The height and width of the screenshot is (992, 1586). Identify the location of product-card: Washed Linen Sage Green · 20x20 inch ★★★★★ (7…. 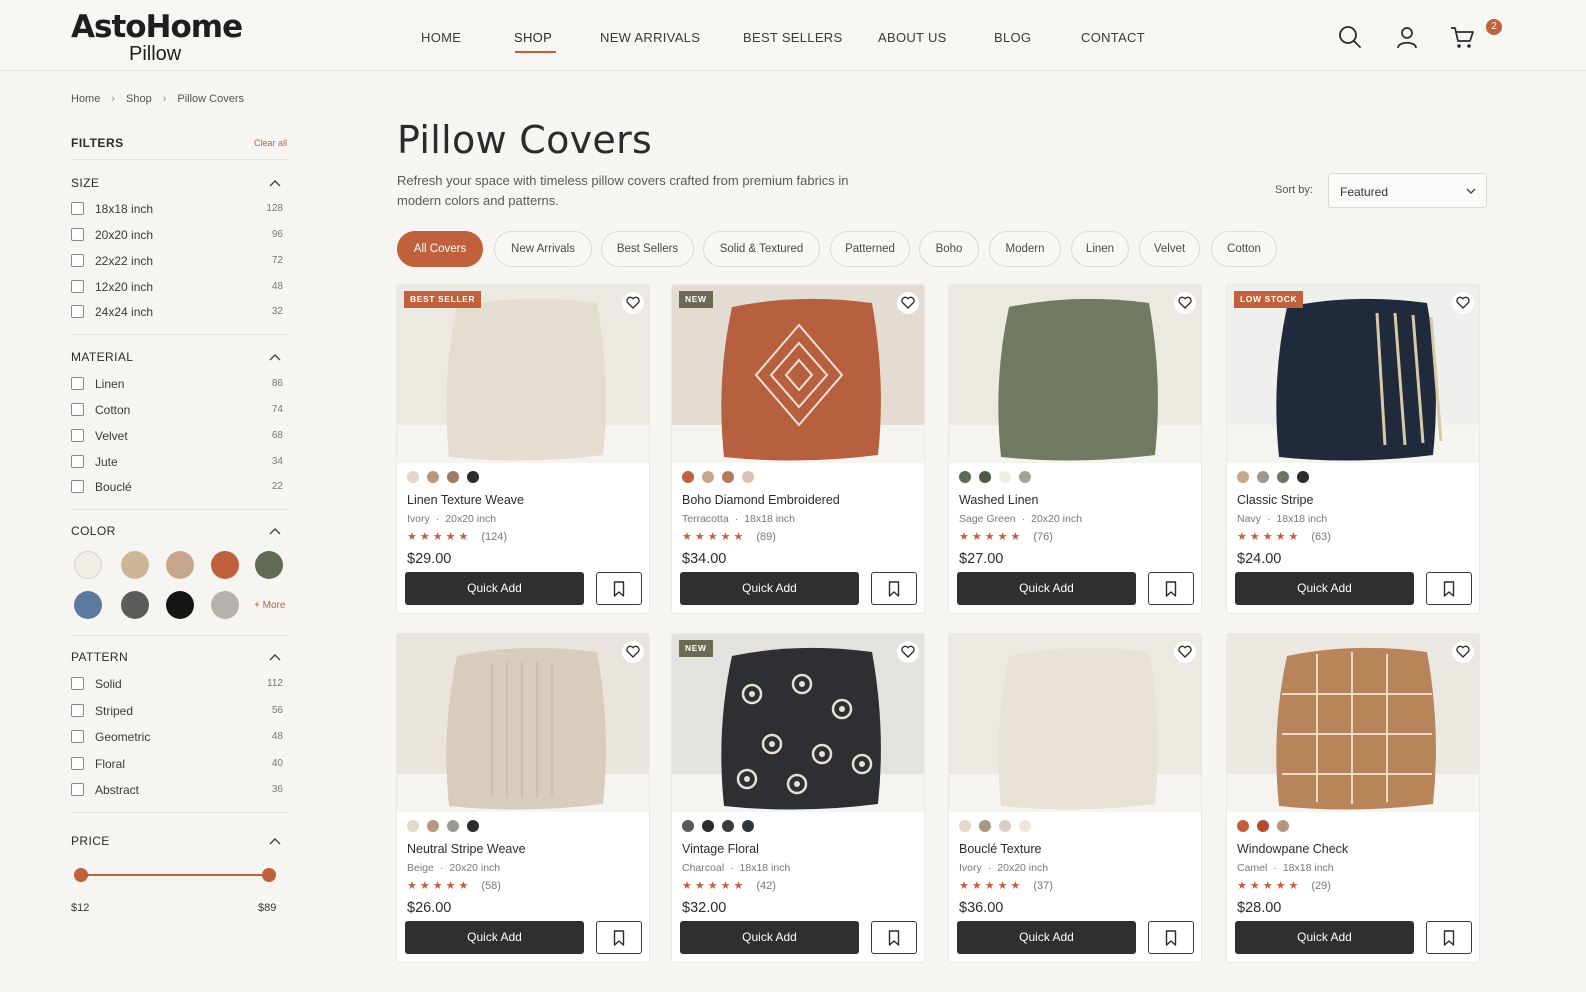
(1075, 449).